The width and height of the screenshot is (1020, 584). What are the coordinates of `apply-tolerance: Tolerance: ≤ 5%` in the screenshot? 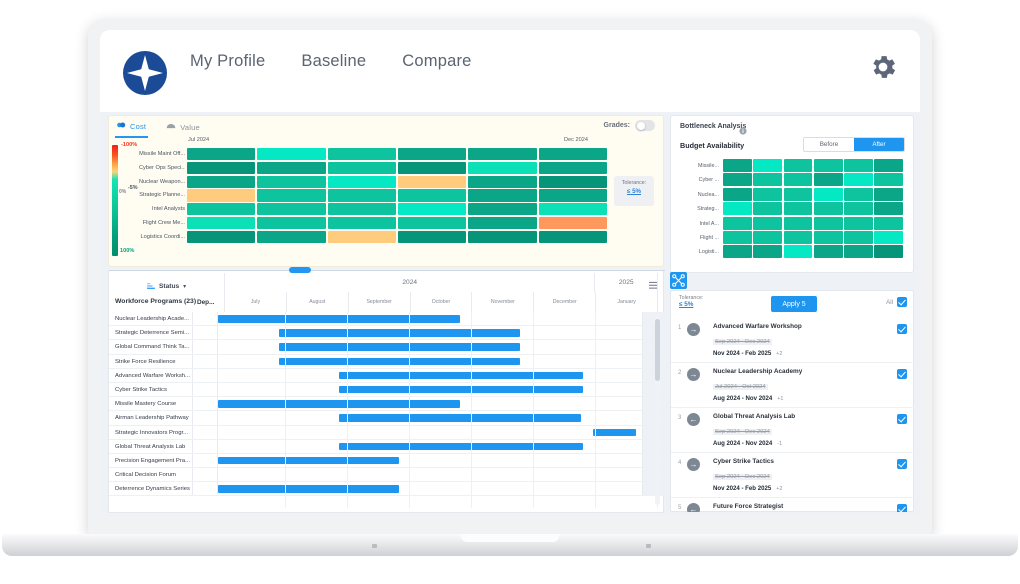 It's located at (691, 301).